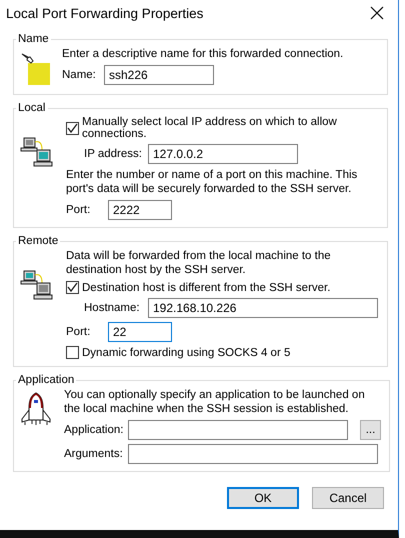 This screenshot has width=405, height=538. What do you see at coordinates (199, 263) in the screenshot?
I see `description-text: Data will be forwarded from the local machine to the destination host by the SSH server.` at bounding box center [199, 263].